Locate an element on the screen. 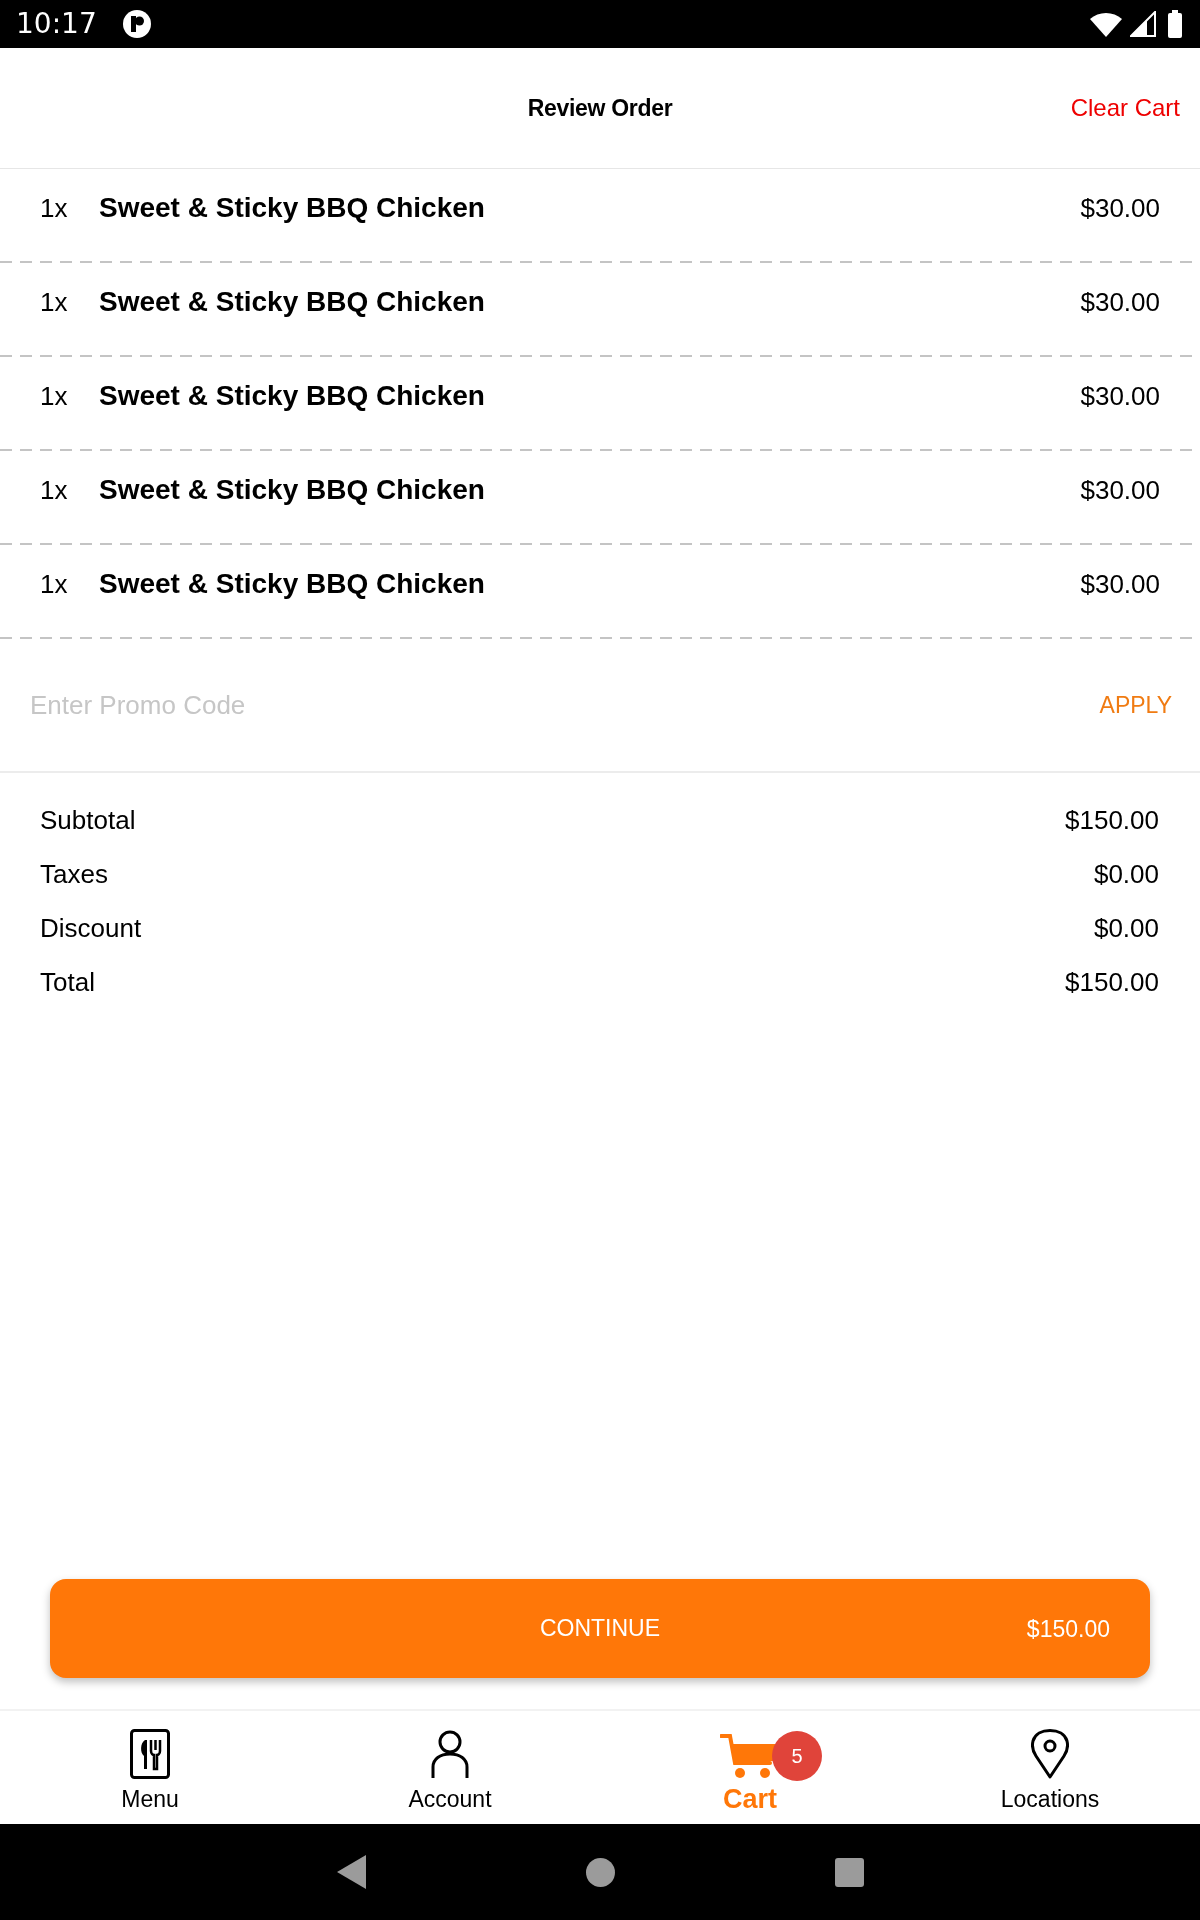  clear-cart-button: Clear Cart is located at coordinates (1125, 108).